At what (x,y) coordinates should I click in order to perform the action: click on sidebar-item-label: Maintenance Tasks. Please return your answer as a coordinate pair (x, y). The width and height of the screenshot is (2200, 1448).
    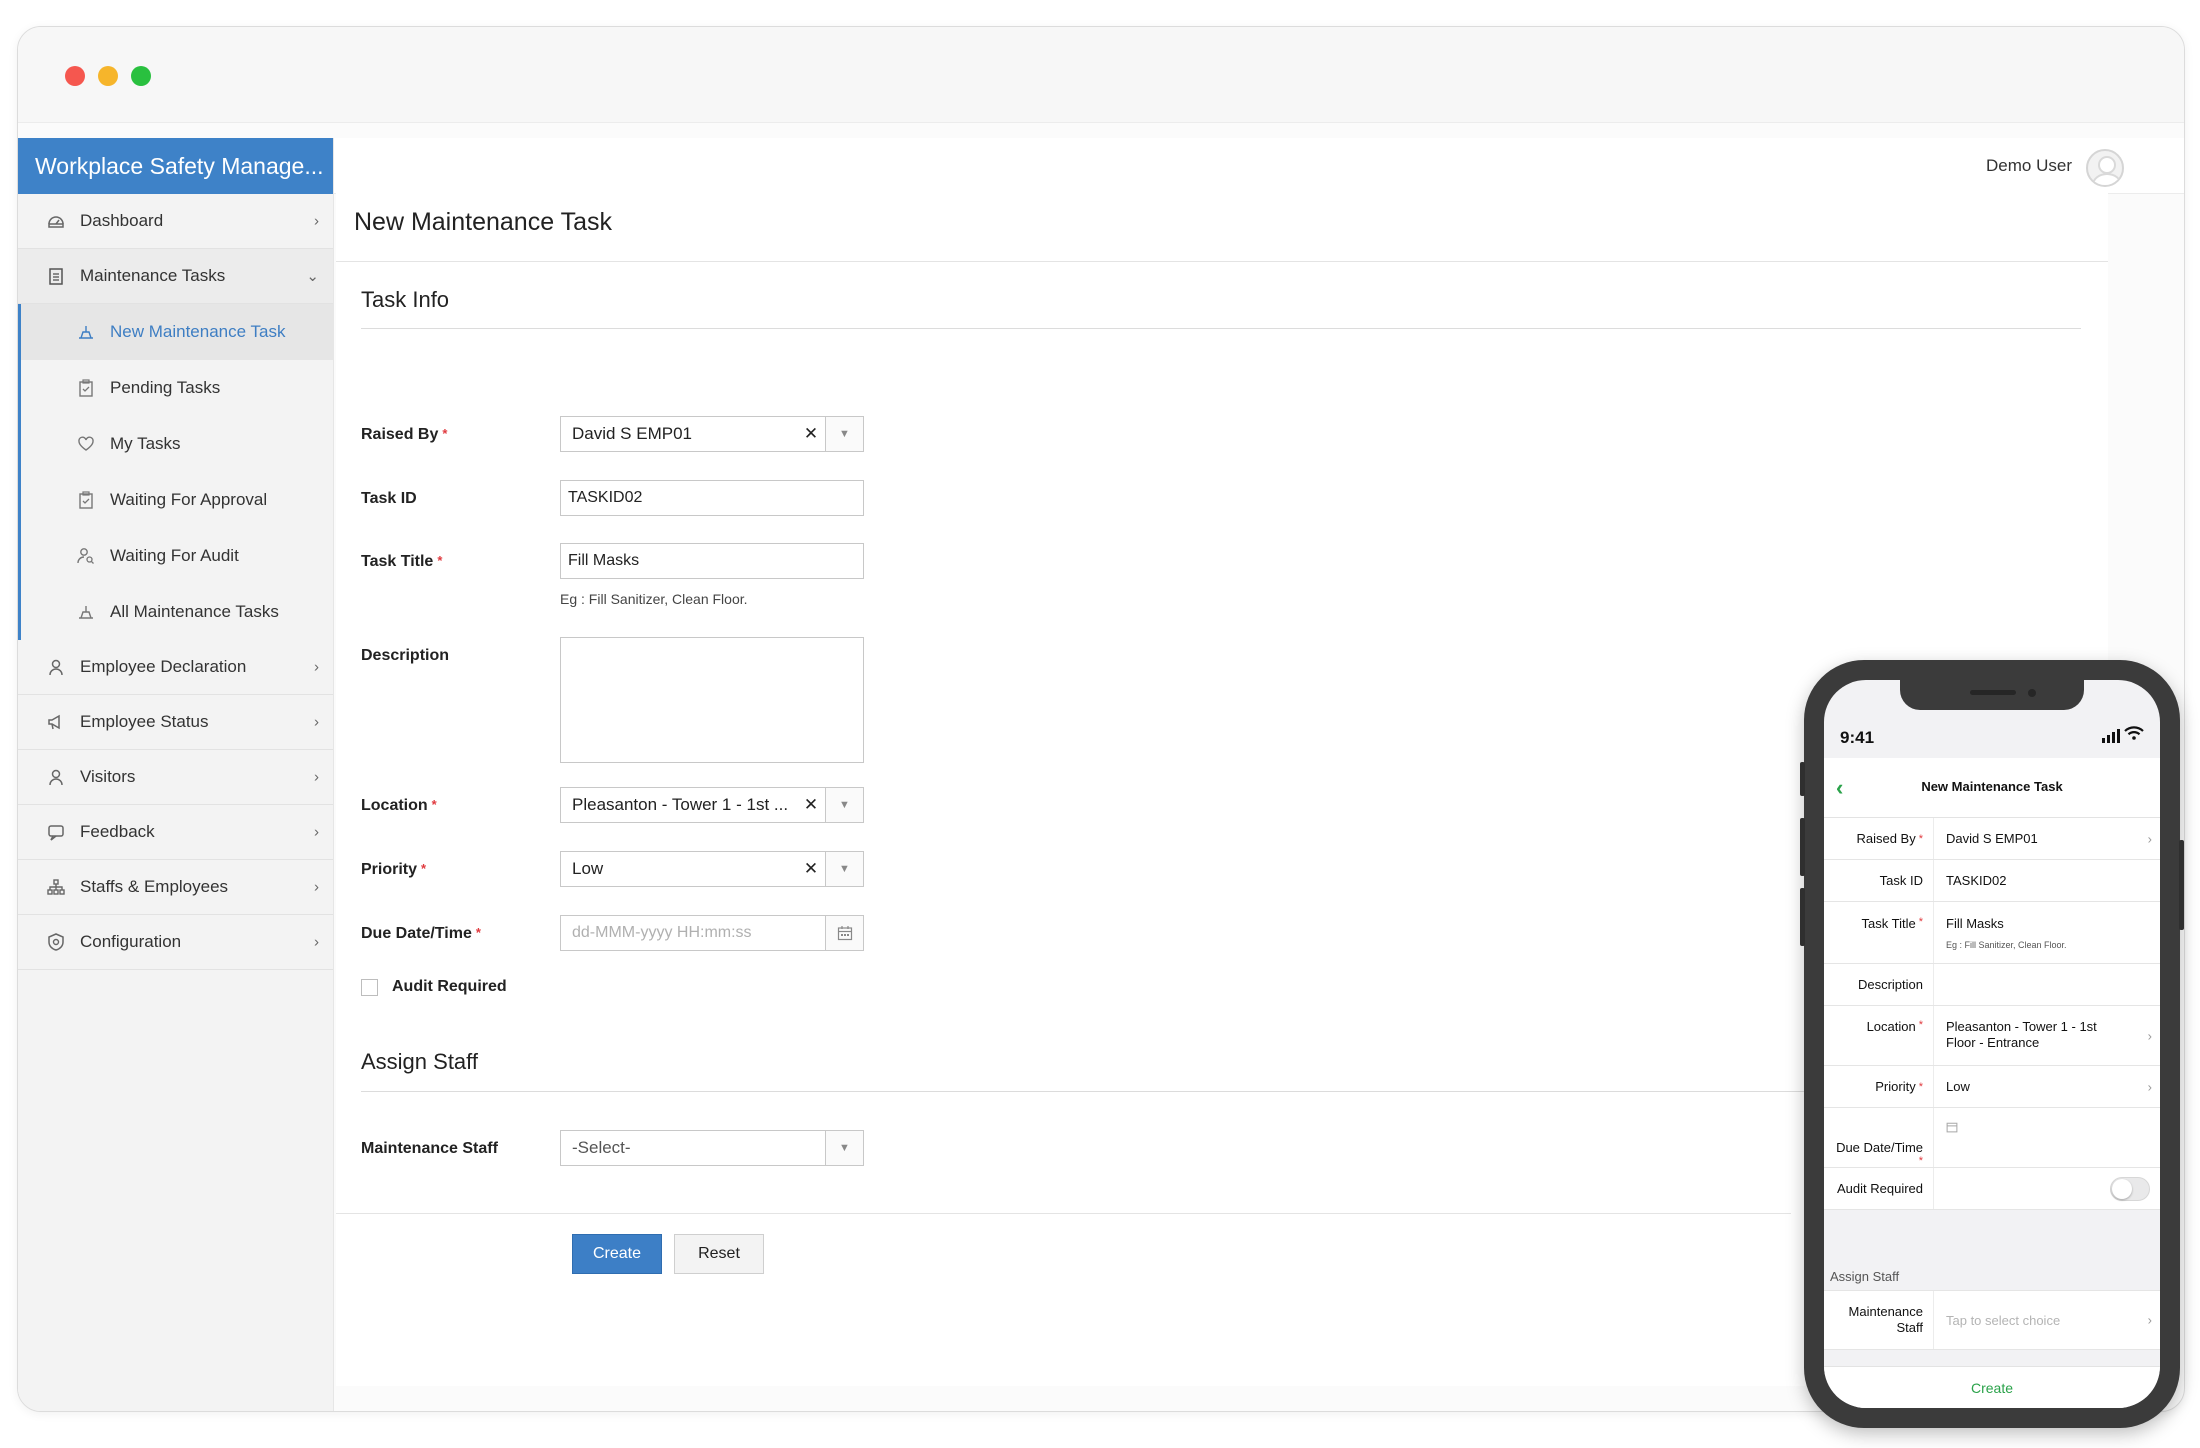
    Looking at the image, I should click on (153, 275).